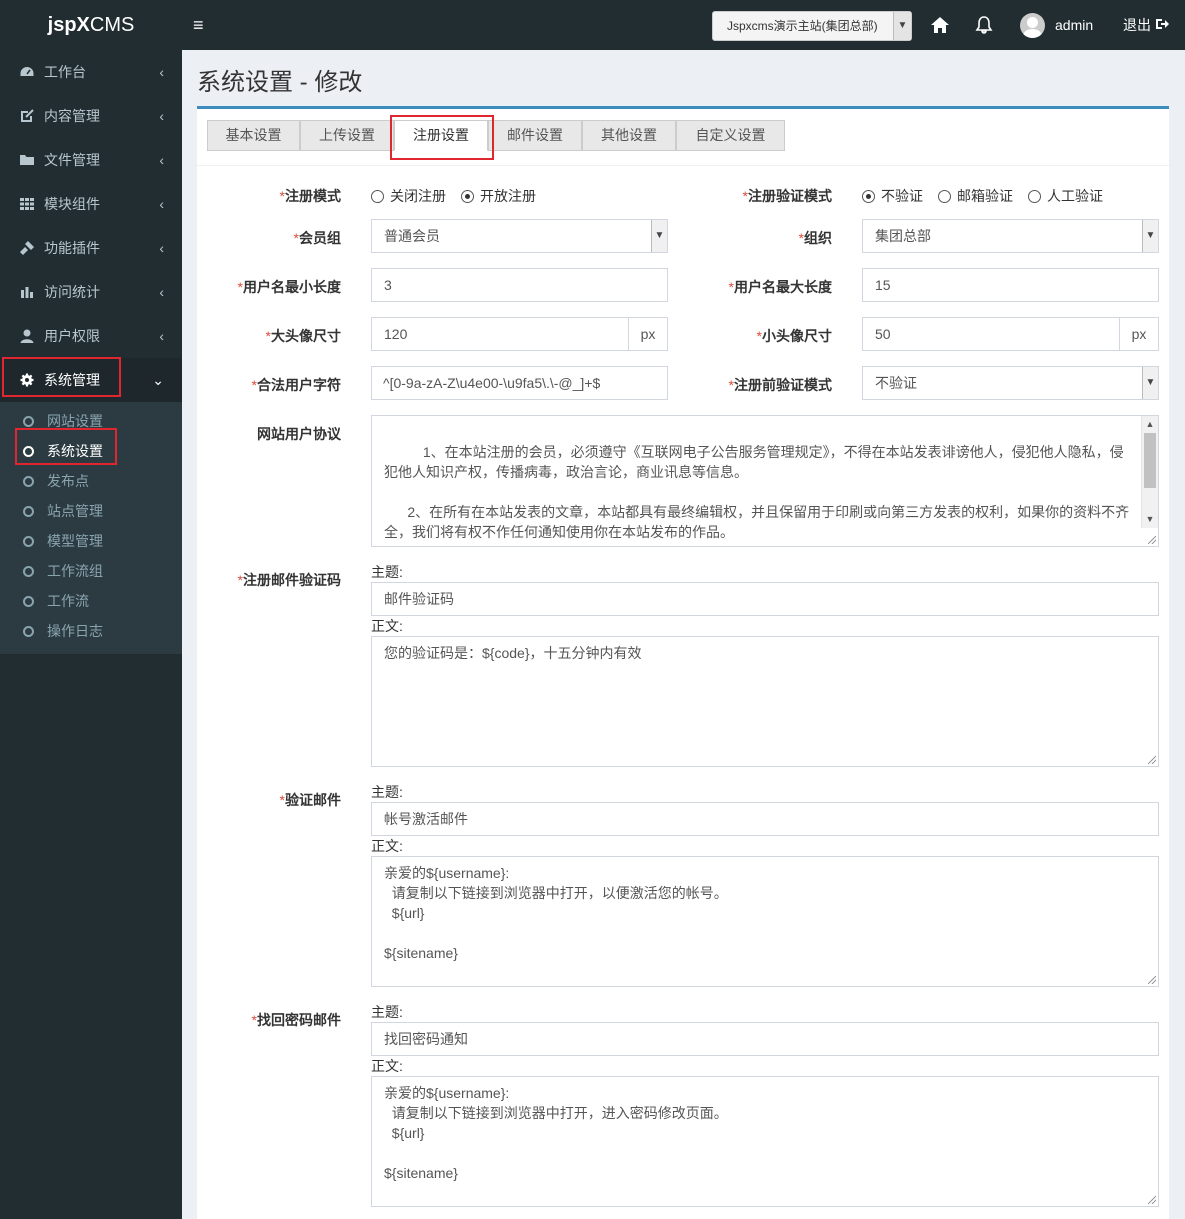 This screenshot has width=1185, height=1219. Describe the element at coordinates (91, 25) in the screenshot. I see `logo: jspXCMS` at that location.